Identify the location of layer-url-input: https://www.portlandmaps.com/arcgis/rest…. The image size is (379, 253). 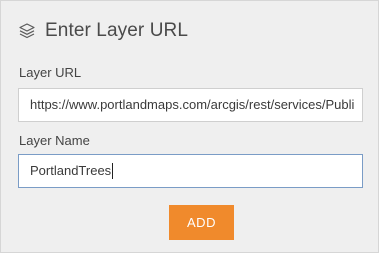
(190, 105).